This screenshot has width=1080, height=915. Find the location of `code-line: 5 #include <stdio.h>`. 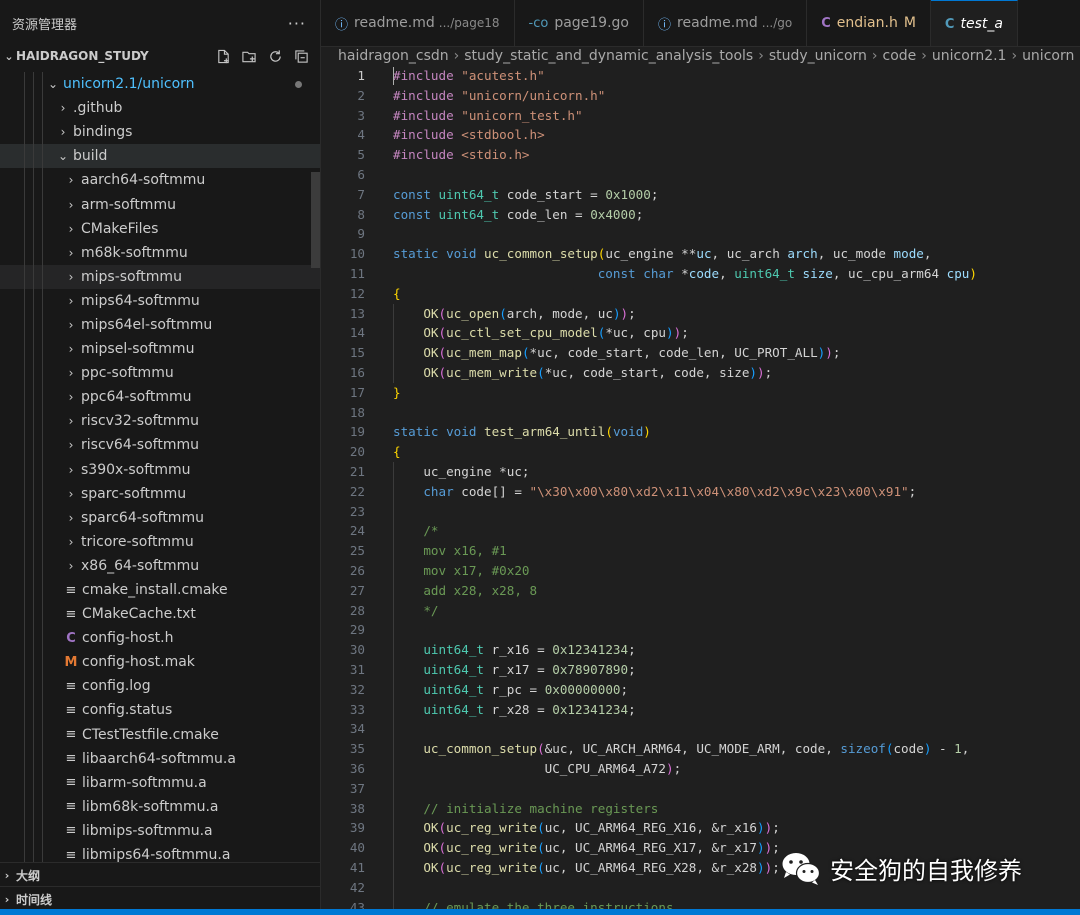

code-line: 5 #include <stdio.h> is located at coordinates (700, 155).